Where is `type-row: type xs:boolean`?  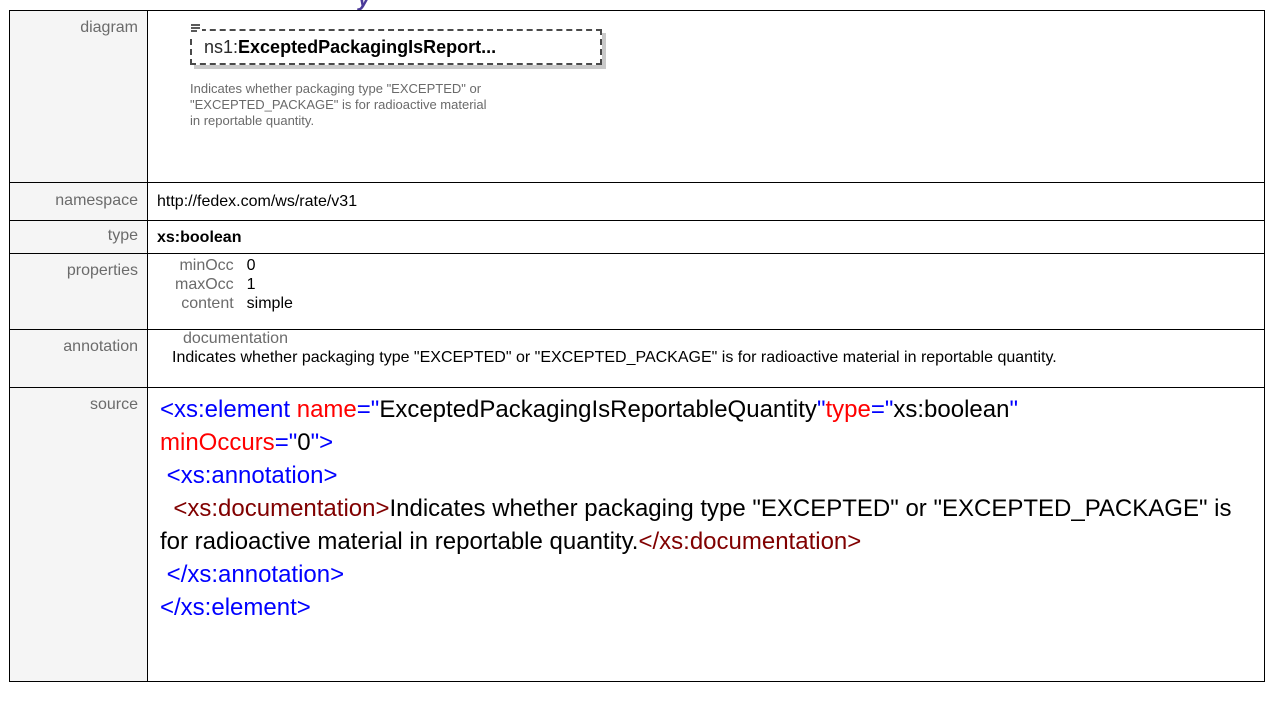 type-row: type xs:boolean is located at coordinates (637, 237).